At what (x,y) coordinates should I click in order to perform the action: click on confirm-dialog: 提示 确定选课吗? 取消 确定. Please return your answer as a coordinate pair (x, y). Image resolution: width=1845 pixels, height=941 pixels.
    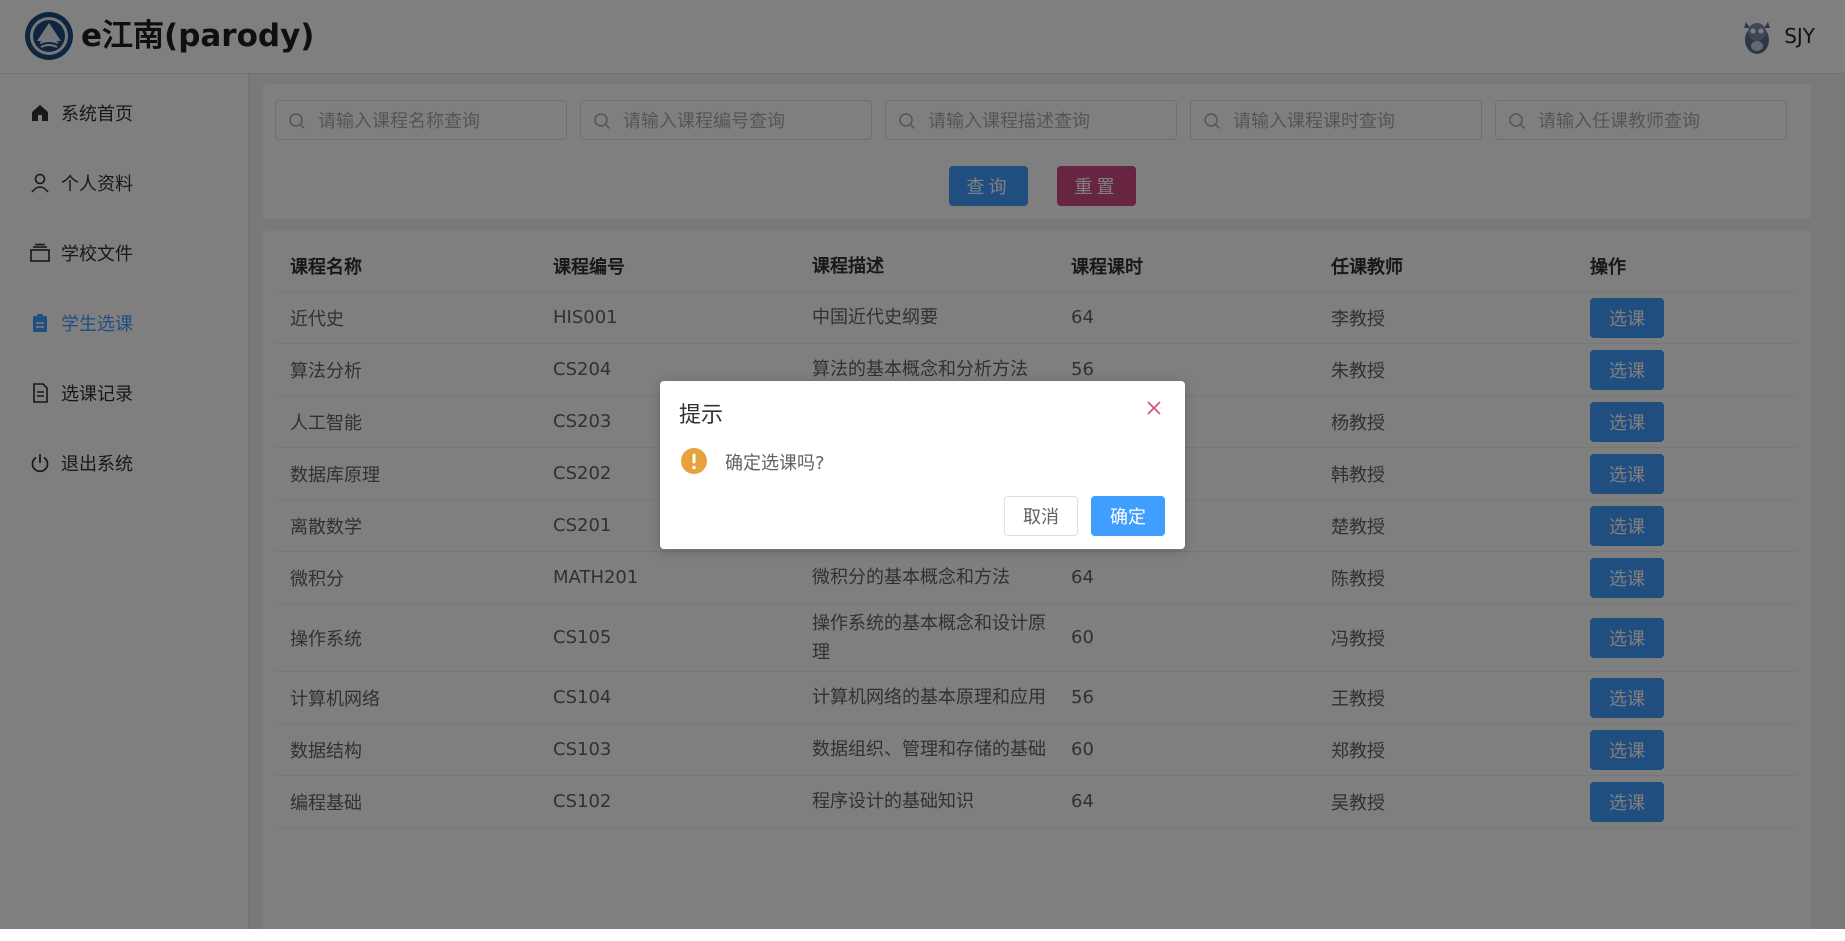
    Looking at the image, I should click on (922, 465).